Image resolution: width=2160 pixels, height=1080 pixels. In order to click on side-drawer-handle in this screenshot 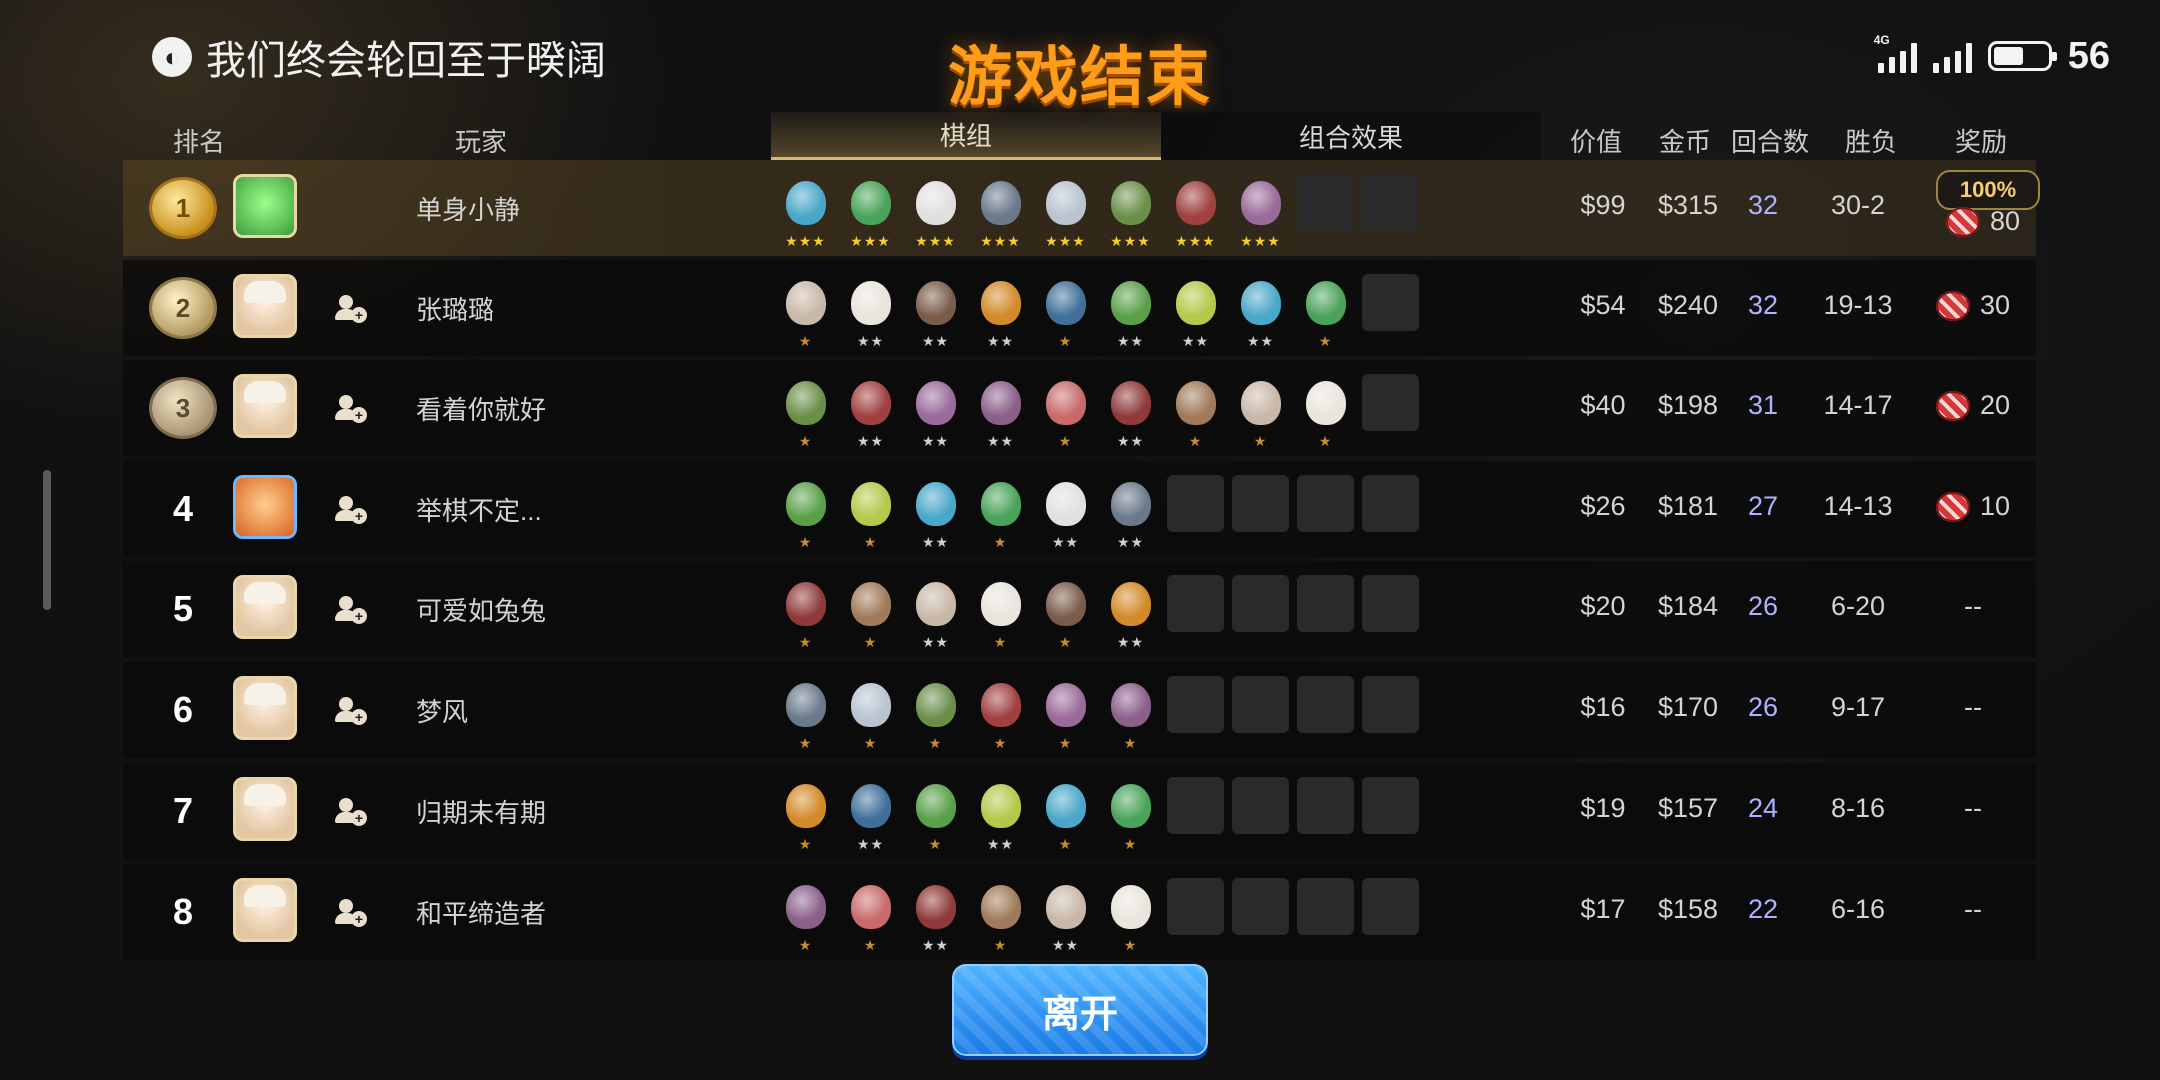, I will do `click(47, 540)`.